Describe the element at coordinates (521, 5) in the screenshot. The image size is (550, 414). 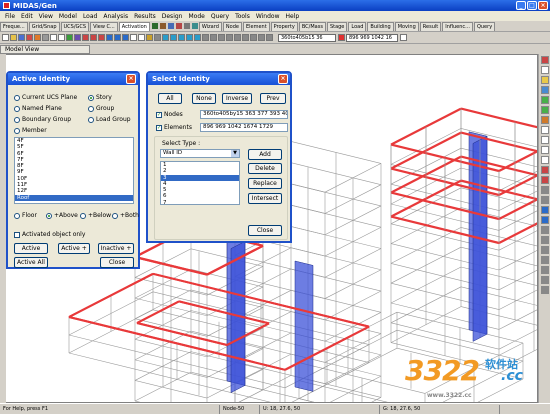
I see `minimize-button: _` at that location.